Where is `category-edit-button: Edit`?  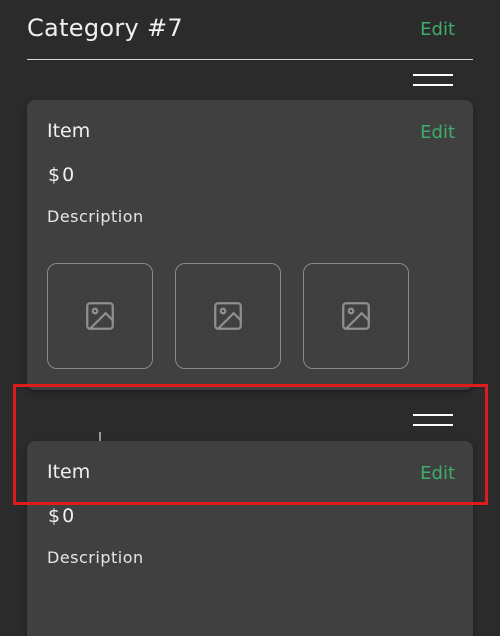 category-edit-button: Edit is located at coordinates (437, 29).